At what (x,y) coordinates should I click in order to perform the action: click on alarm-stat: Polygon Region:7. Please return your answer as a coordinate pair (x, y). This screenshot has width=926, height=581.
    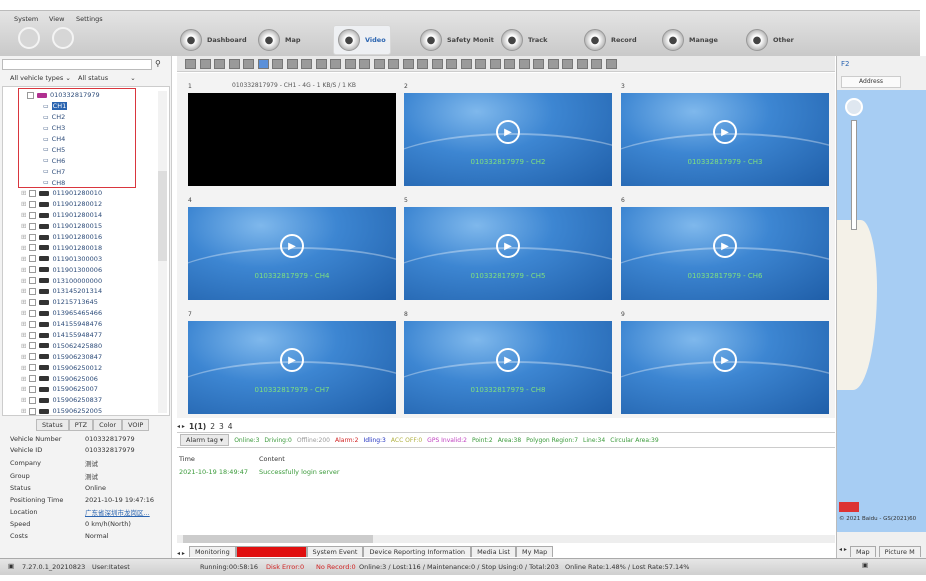
    Looking at the image, I should click on (552, 440).